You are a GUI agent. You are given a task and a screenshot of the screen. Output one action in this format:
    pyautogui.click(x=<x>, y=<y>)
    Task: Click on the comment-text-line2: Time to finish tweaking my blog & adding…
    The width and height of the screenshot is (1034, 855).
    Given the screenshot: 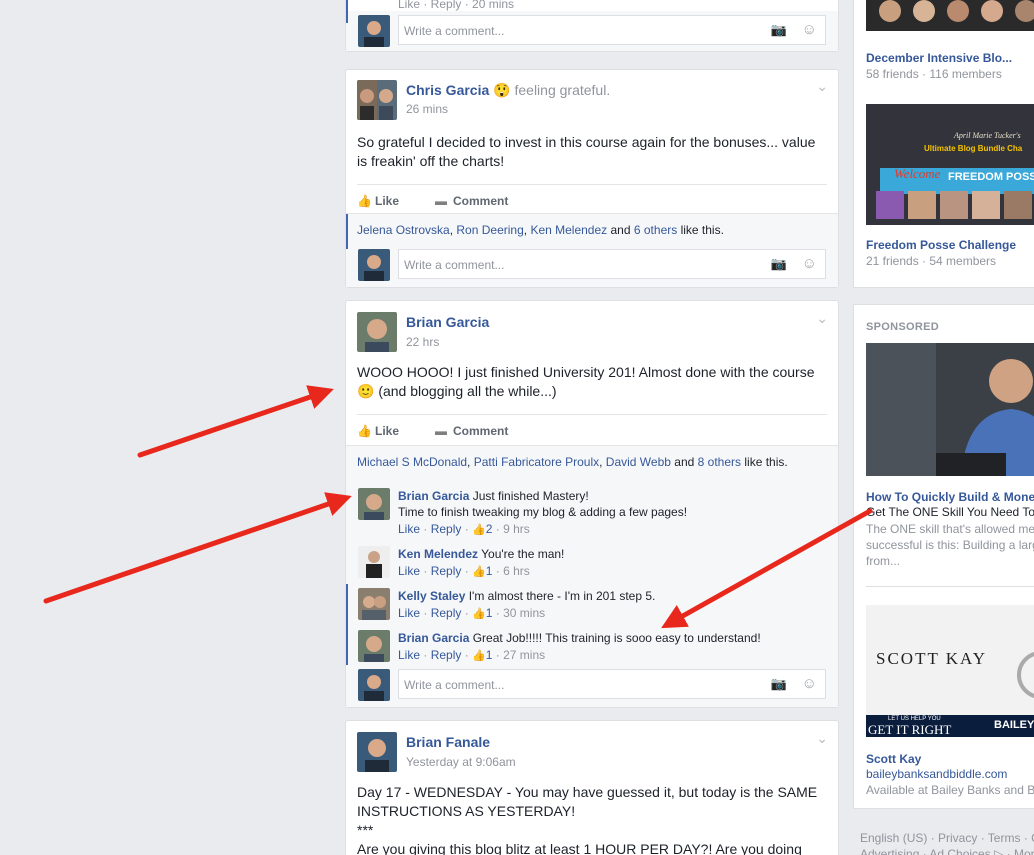 What is the action you would take?
    pyautogui.click(x=543, y=512)
    